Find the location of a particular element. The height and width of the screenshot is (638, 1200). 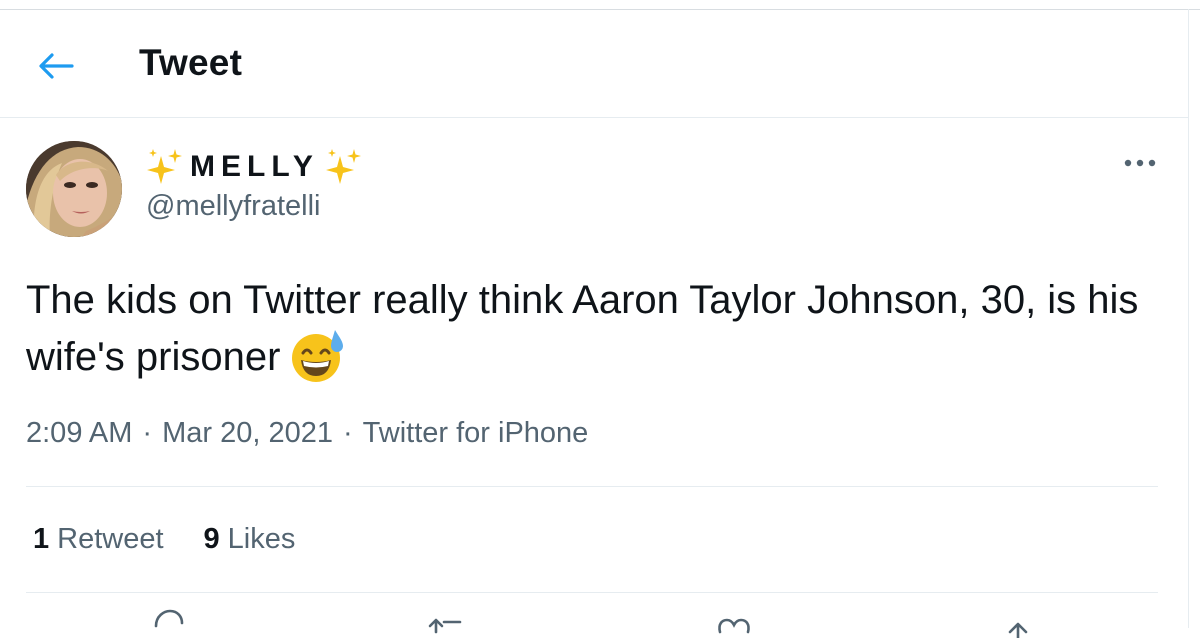

retweets-label: Retweet is located at coordinates (110, 539).